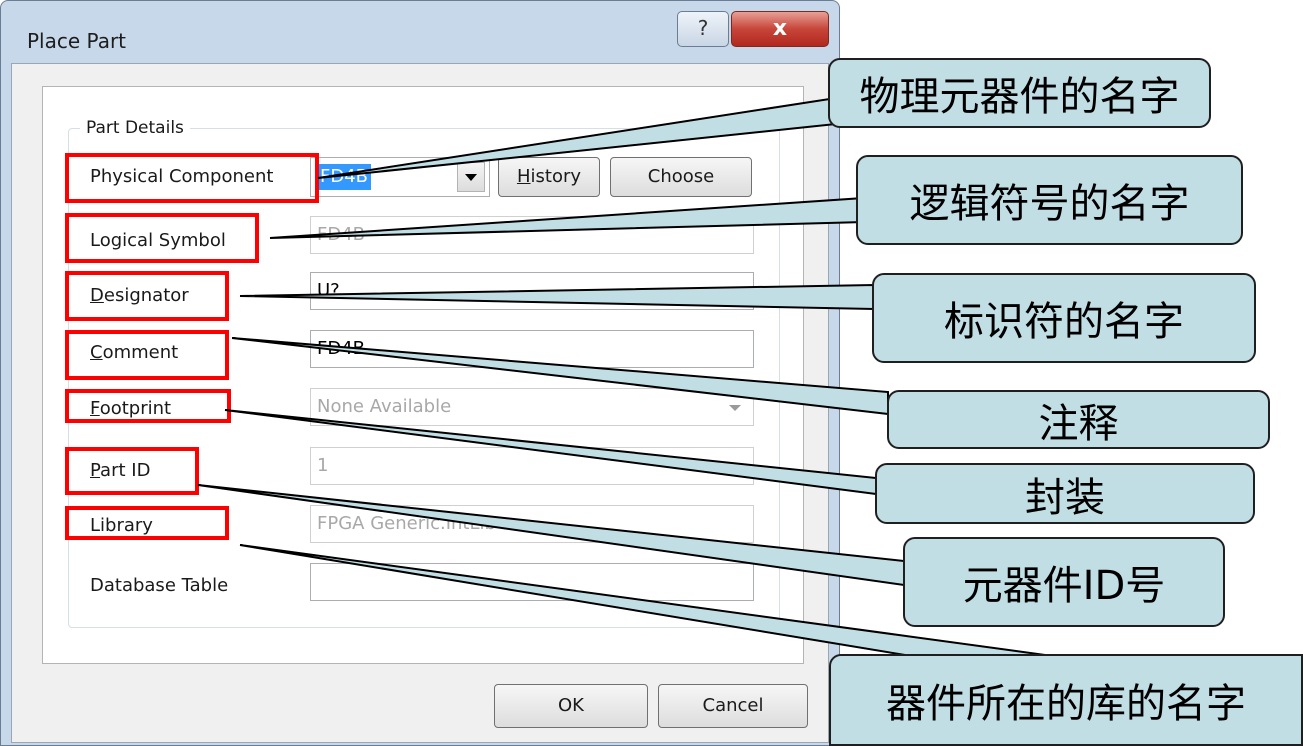 Image resolution: width=1303 pixels, height=746 pixels. I want to click on part-id-field: 1, so click(532, 466).